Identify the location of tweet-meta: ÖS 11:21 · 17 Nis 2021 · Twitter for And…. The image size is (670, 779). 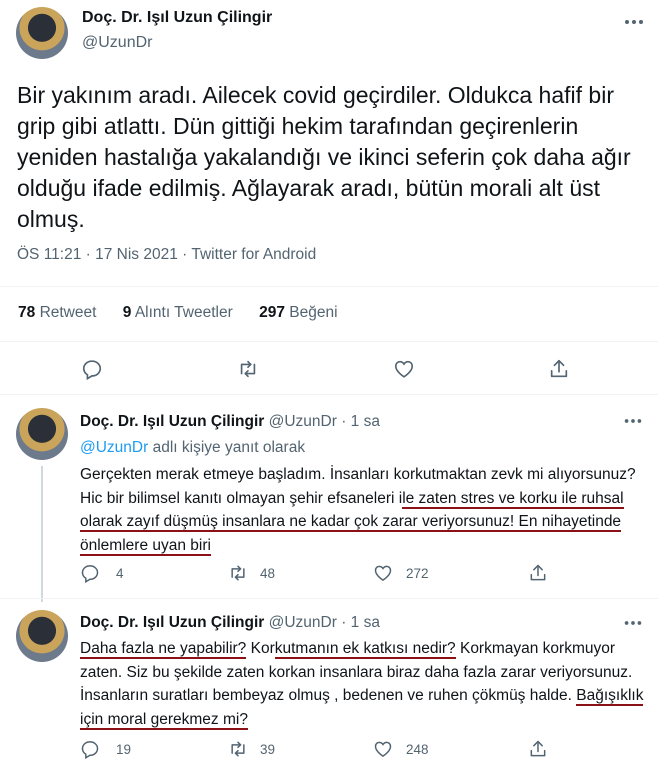
(166, 255).